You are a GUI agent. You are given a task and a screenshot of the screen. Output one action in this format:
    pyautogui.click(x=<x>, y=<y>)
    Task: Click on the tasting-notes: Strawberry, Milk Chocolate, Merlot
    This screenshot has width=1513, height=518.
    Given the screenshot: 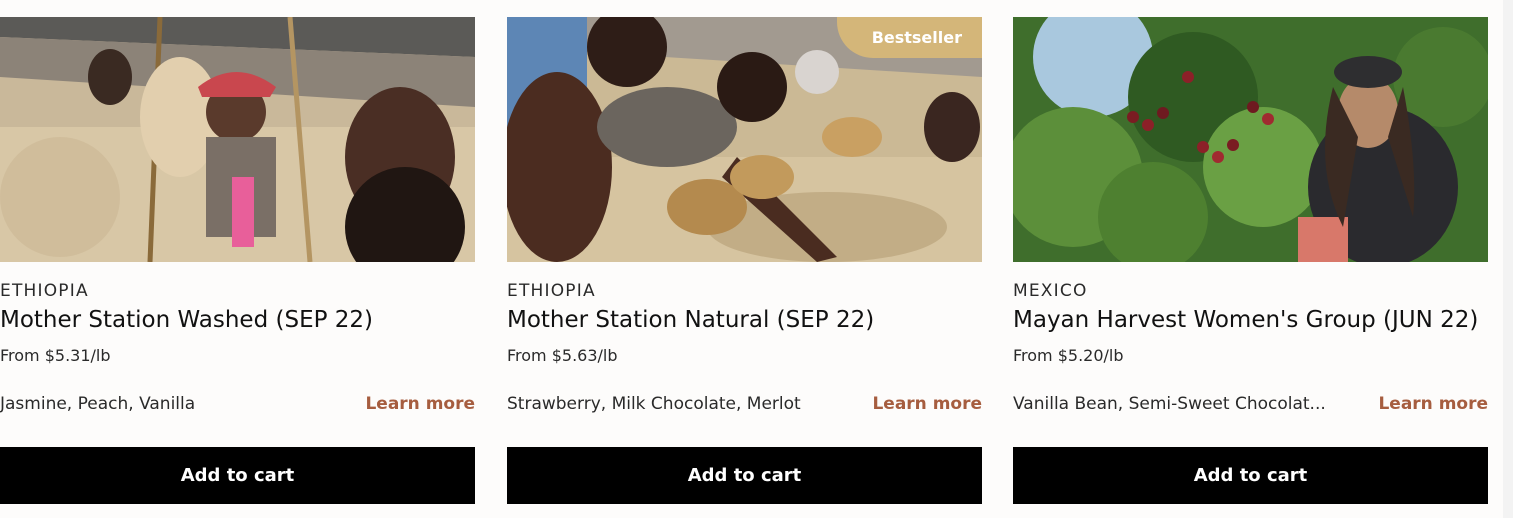 What is the action you would take?
    pyautogui.click(x=654, y=404)
    